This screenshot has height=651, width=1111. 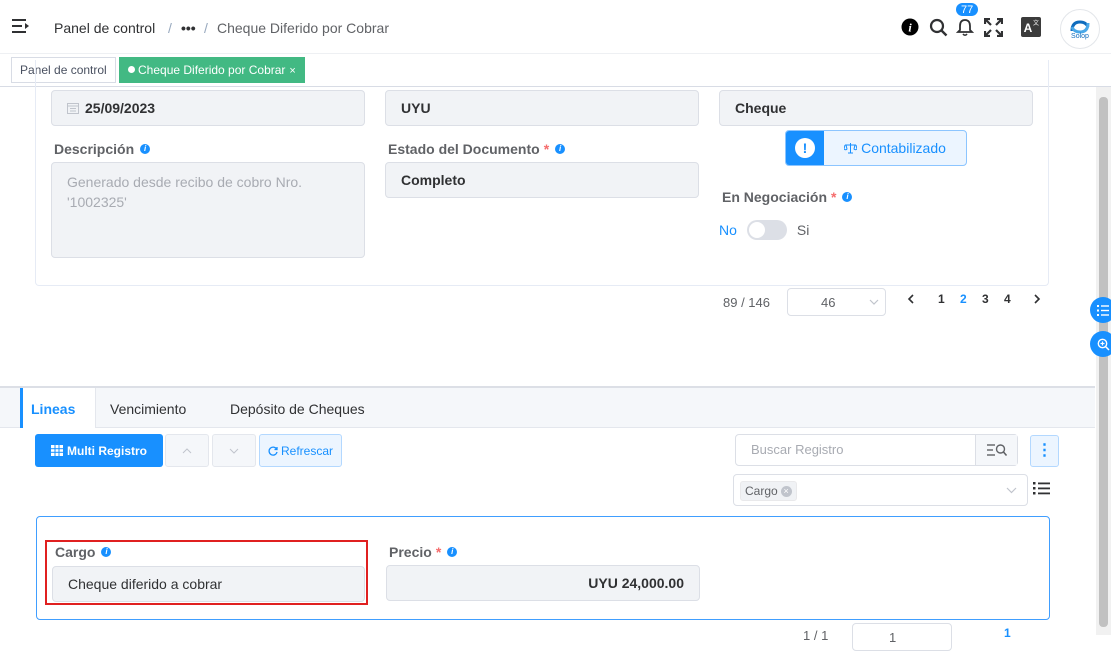 I want to click on page-number: 1, so click(x=941, y=299).